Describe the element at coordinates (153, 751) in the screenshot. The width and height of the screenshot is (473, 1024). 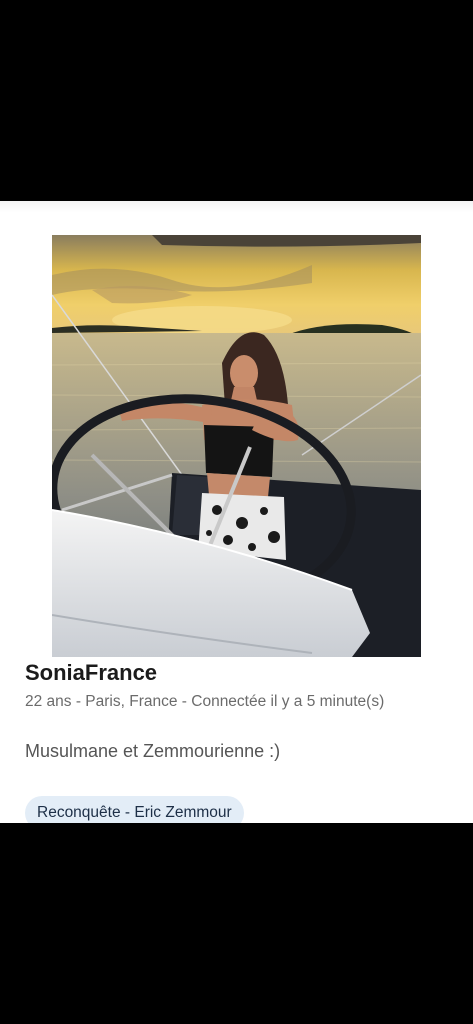
I see `profile-bio: Musulmane et Zemmourienne :)` at that location.